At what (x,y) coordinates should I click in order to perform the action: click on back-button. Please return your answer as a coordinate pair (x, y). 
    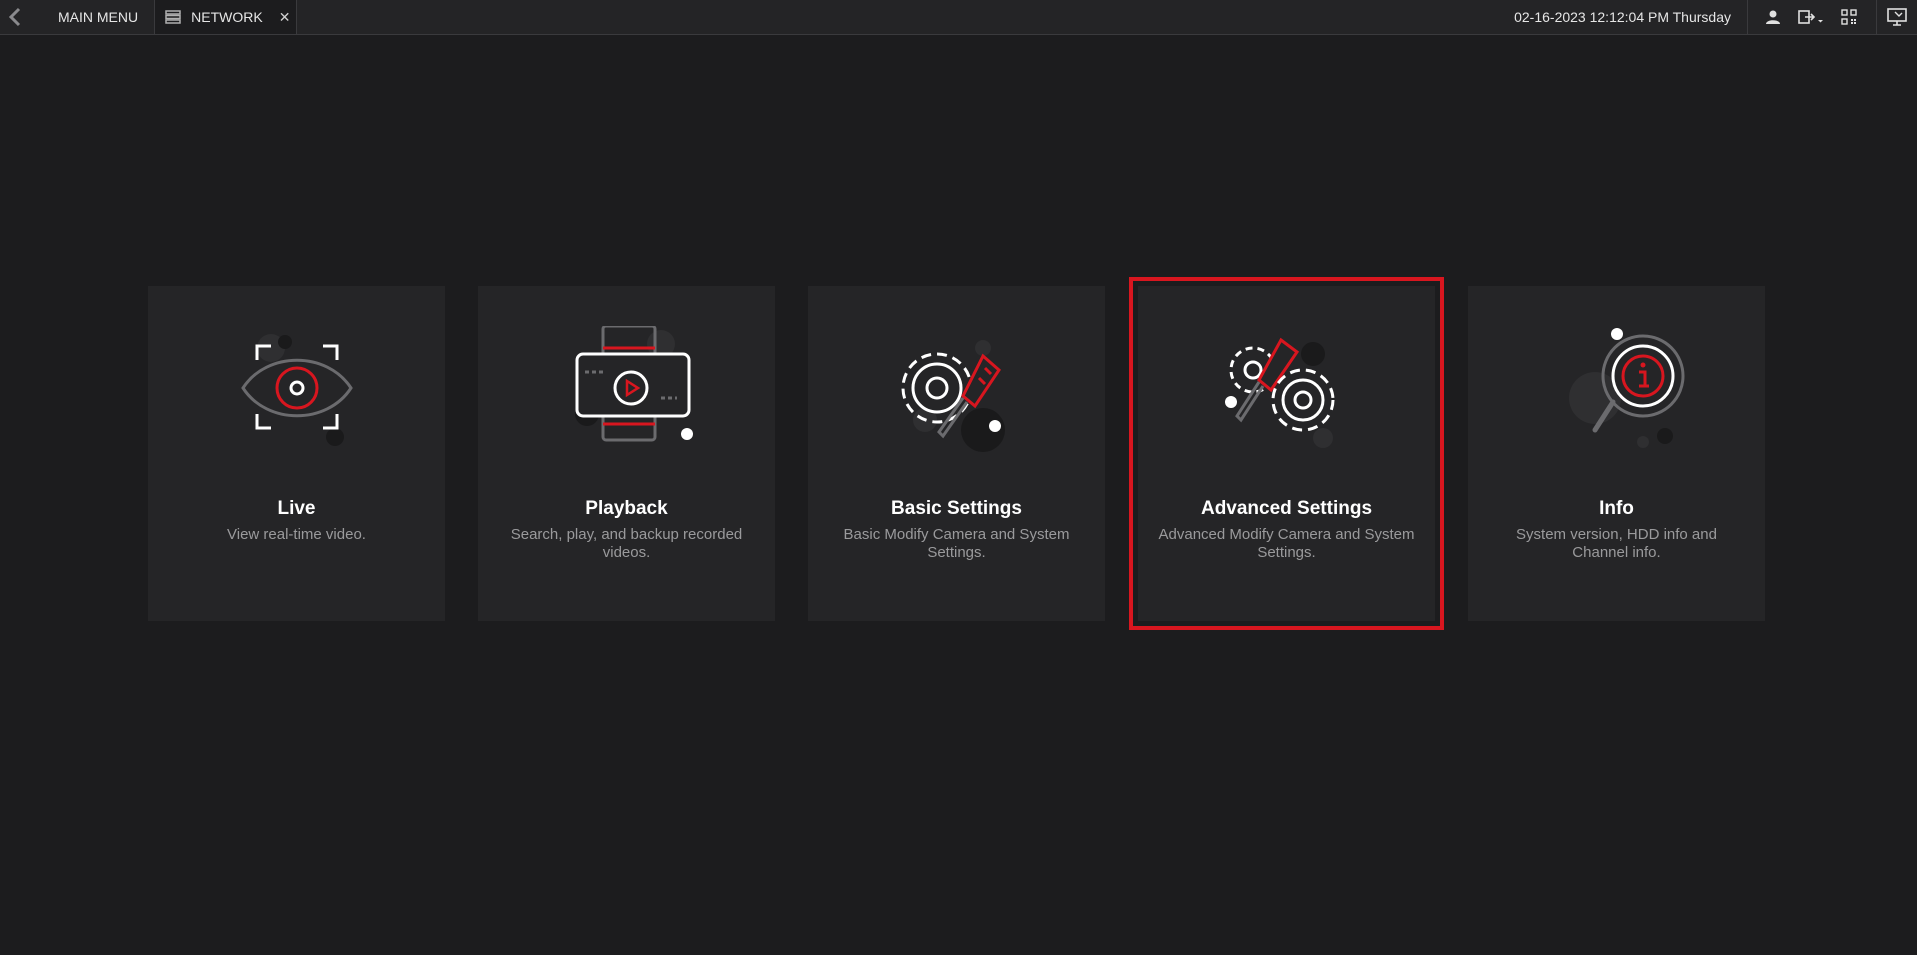
    Looking at the image, I should click on (15, 17).